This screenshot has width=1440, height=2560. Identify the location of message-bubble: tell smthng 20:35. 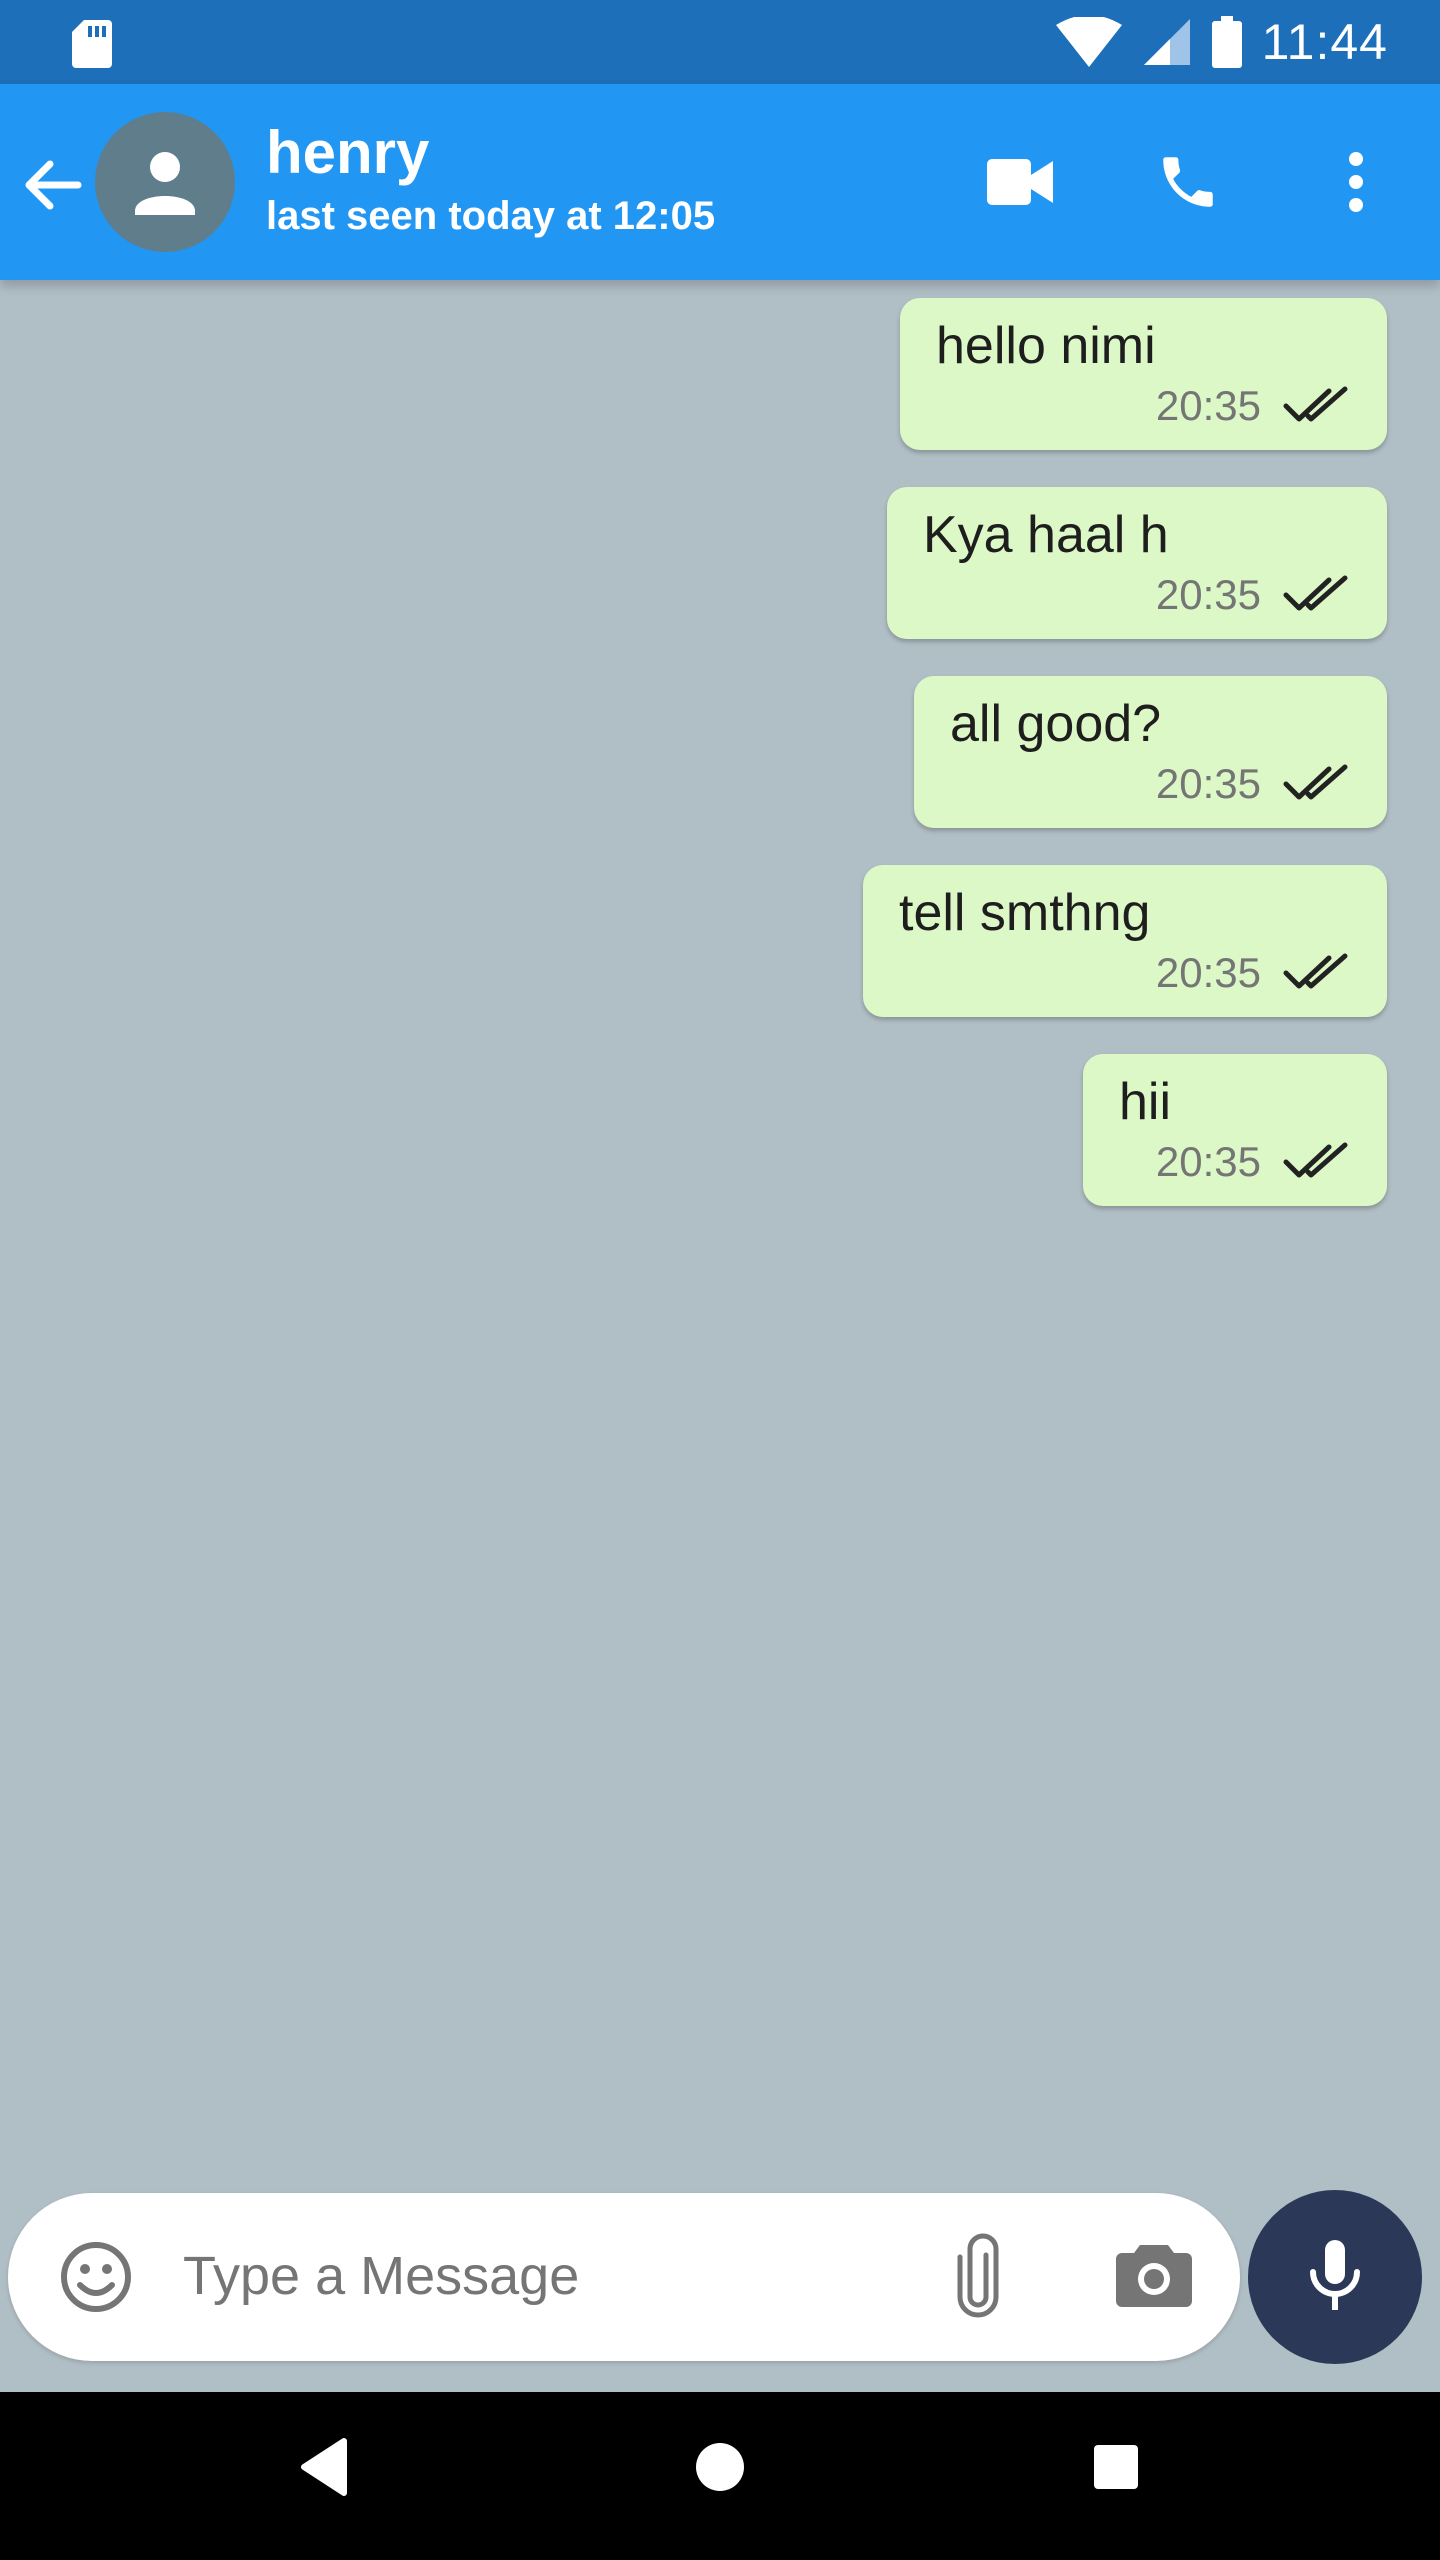
(1125, 941).